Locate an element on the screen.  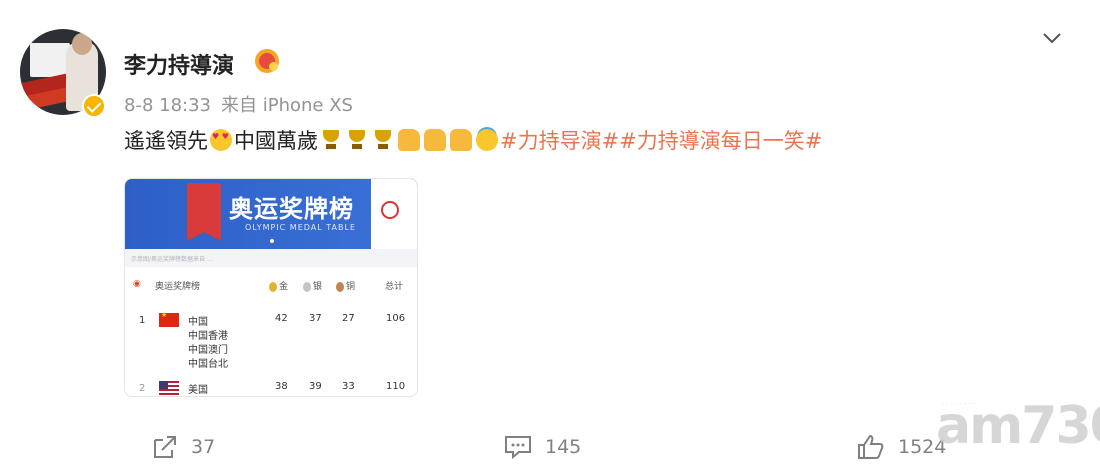
angel-face-icon is located at coordinates (487, 140).